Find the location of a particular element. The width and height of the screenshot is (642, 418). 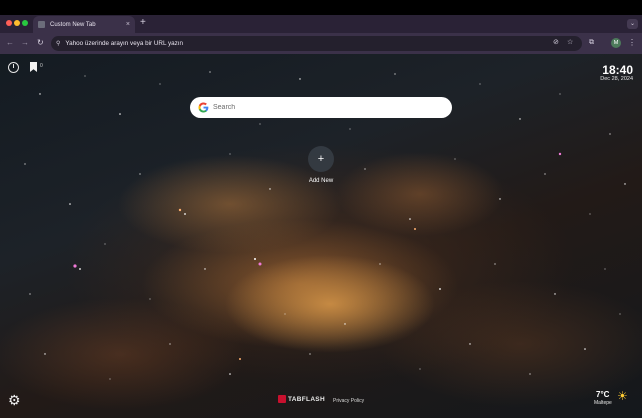

bookmark-count: 0 is located at coordinates (41, 66).